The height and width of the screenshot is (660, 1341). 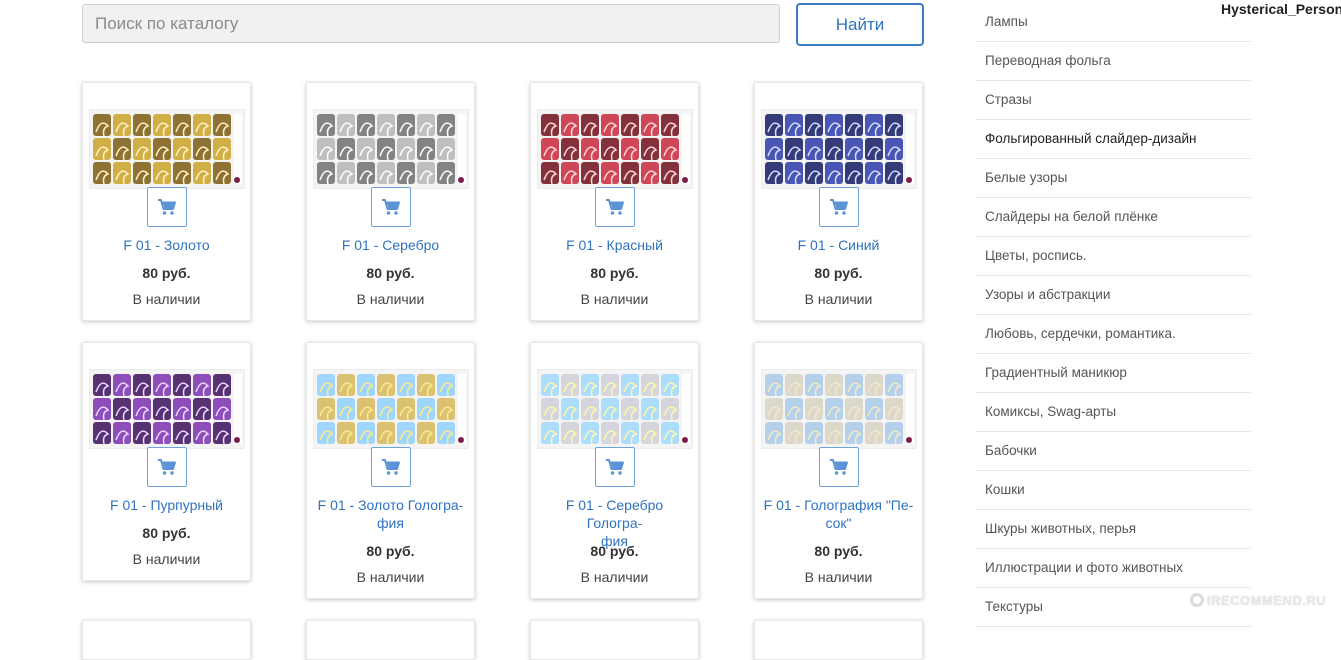 I want to click on product-name-line: F 01 - Золото Гологра-, so click(x=390, y=505).